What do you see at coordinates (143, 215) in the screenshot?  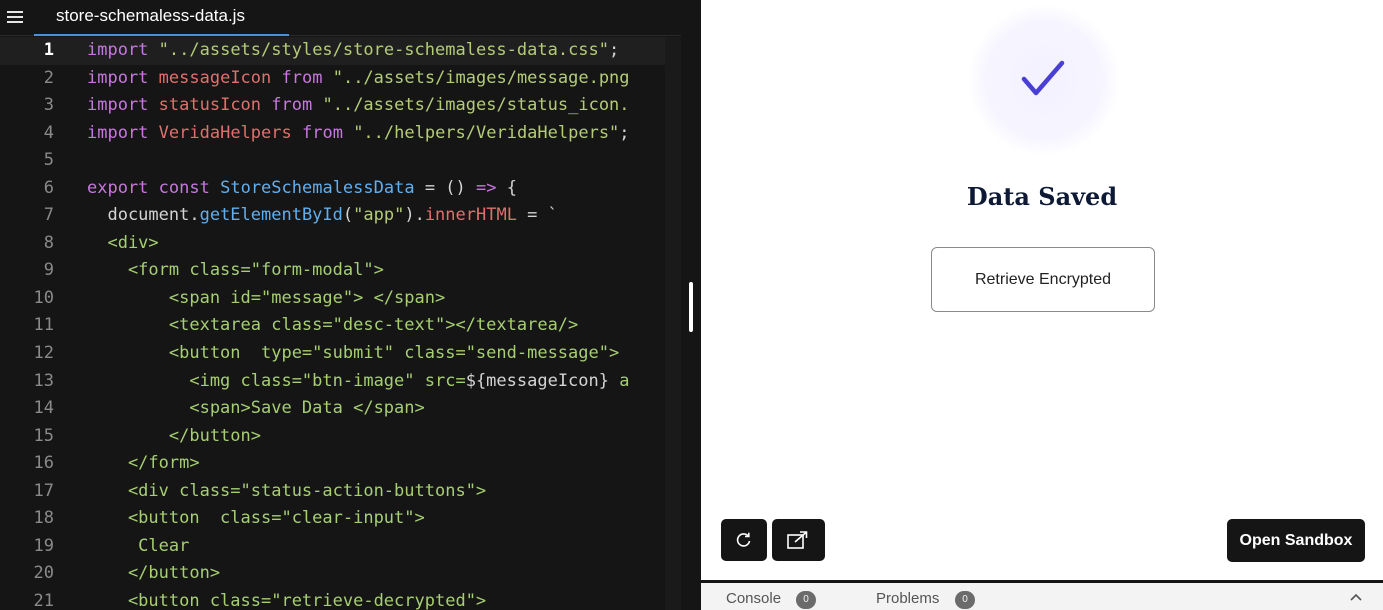 I see `code-token: document.` at bounding box center [143, 215].